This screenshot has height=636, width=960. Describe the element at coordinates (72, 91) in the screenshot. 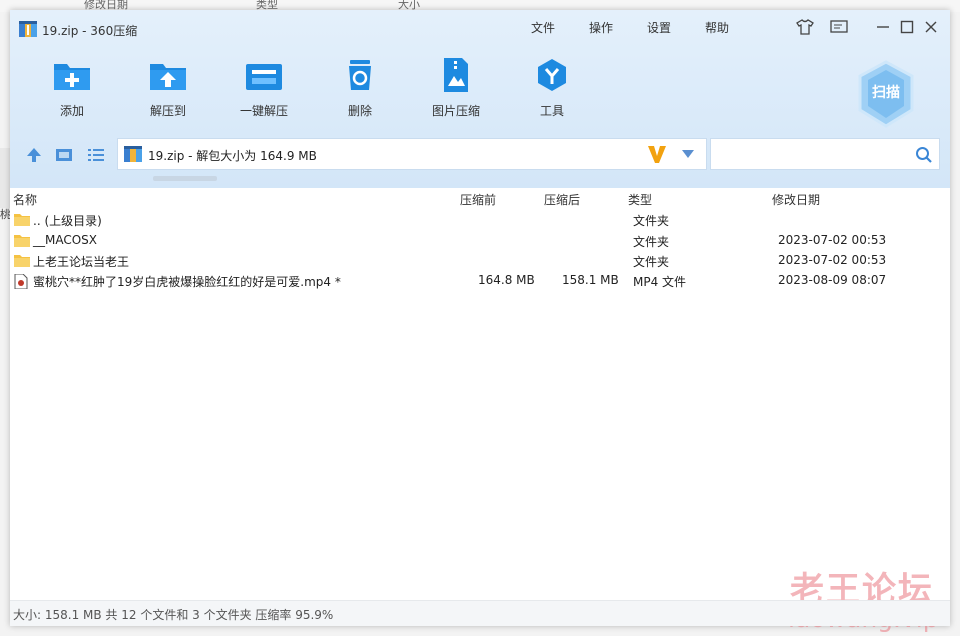

I see `add-button: 添加` at that location.